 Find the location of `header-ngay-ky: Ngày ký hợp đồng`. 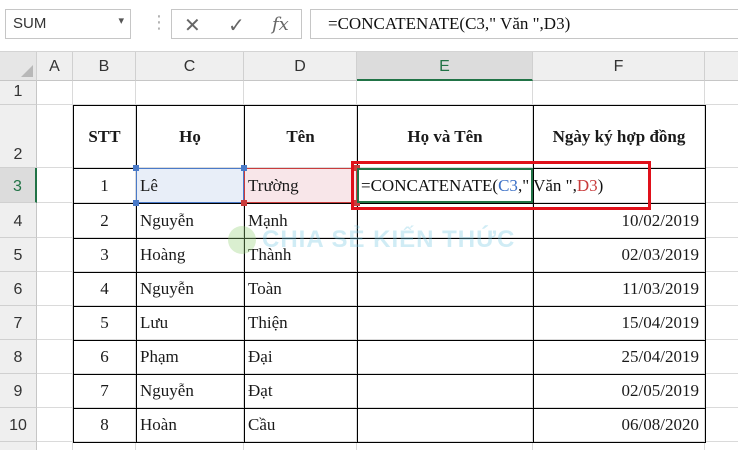

header-ngay-ky: Ngày ký hợp đồng is located at coordinates (619, 137).